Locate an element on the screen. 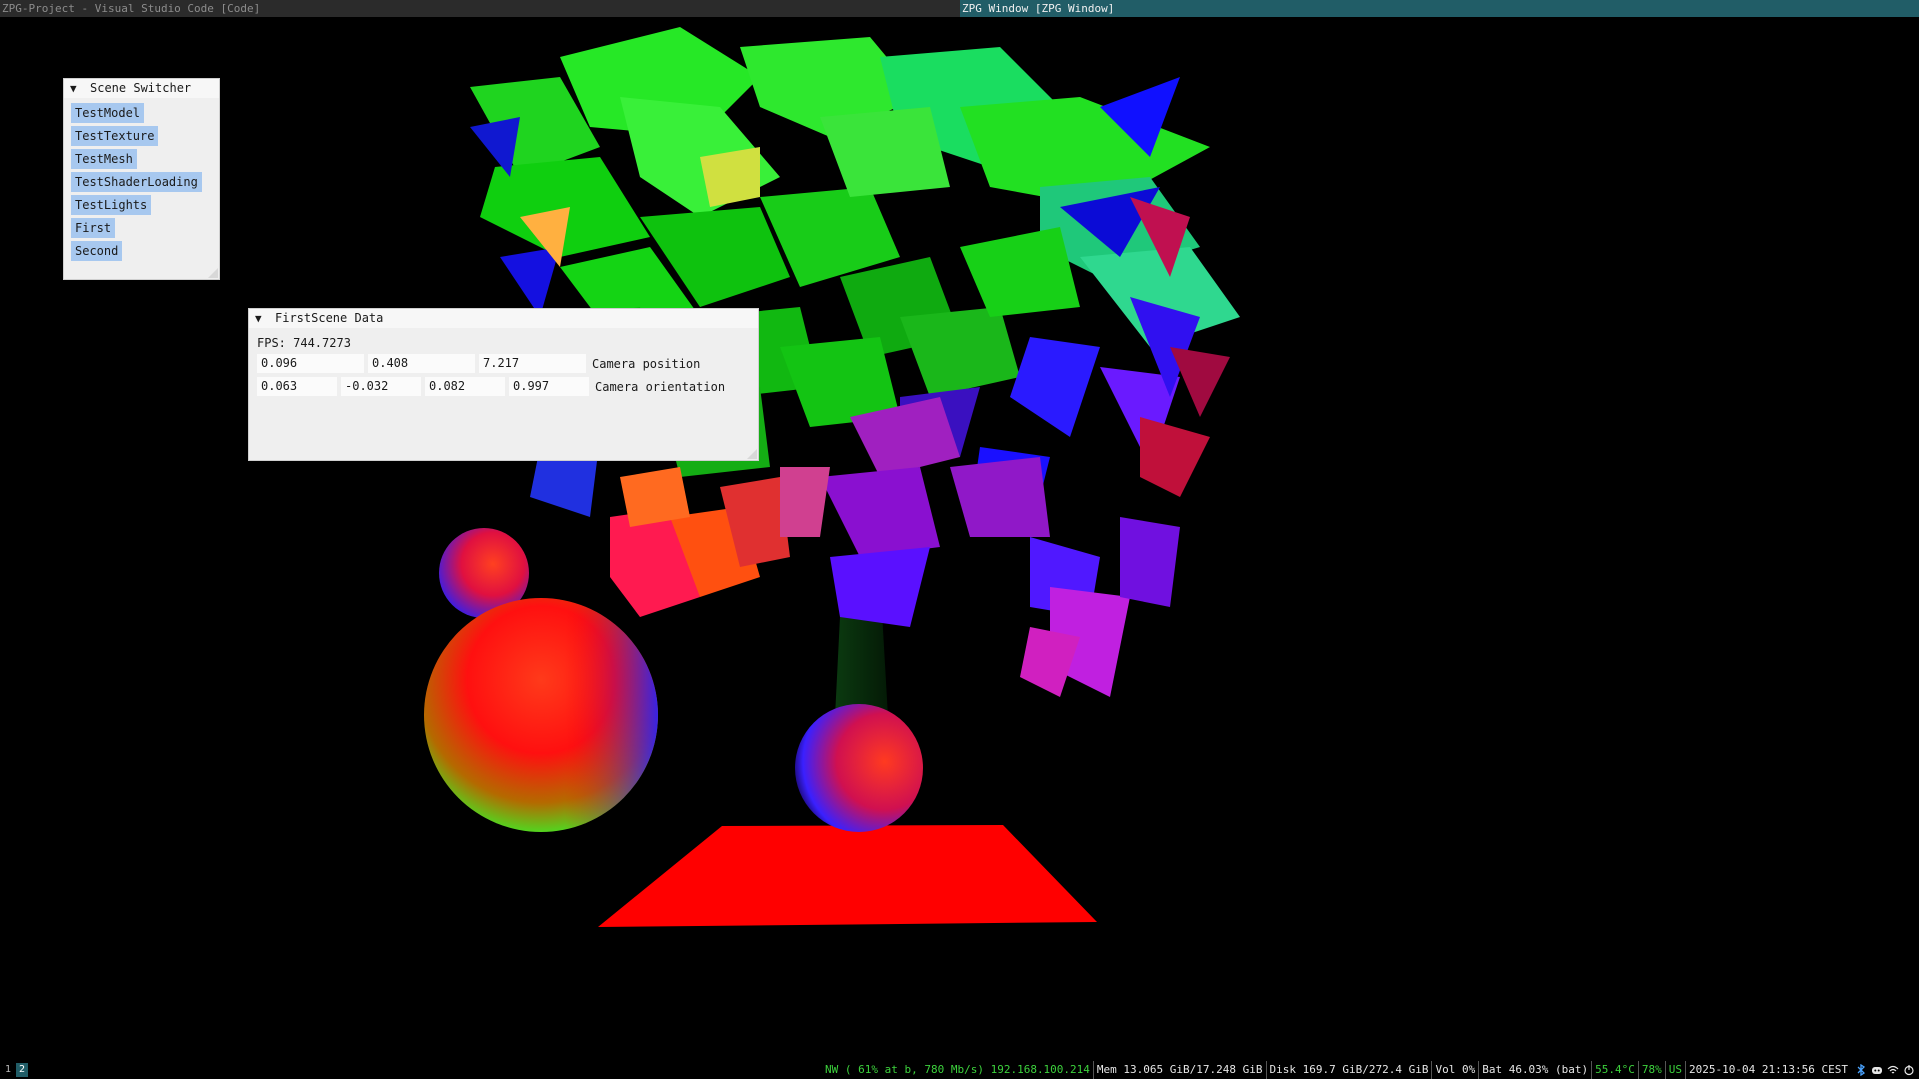 The height and width of the screenshot is (1079, 1919). workspace-1: 1 is located at coordinates (8, 1070).